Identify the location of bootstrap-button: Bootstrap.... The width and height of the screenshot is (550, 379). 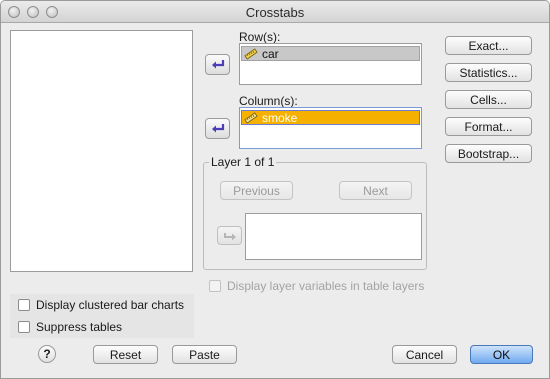
(488, 153).